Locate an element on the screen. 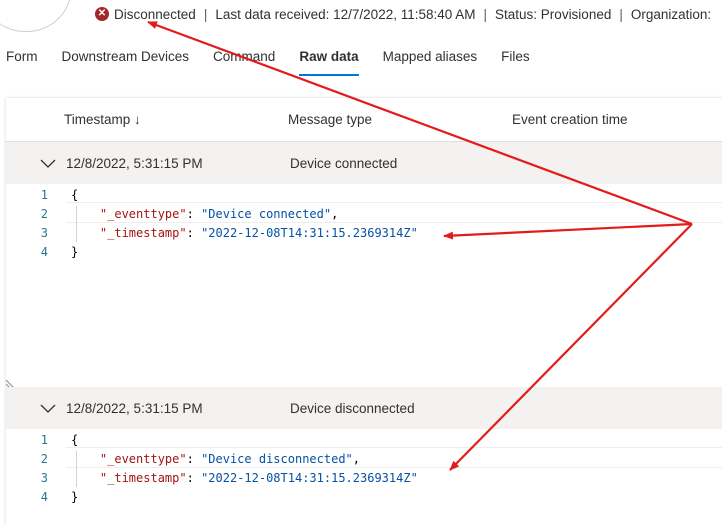  column-header-timestamp: Timestamp ↓ is located at coordinates (102, 119).